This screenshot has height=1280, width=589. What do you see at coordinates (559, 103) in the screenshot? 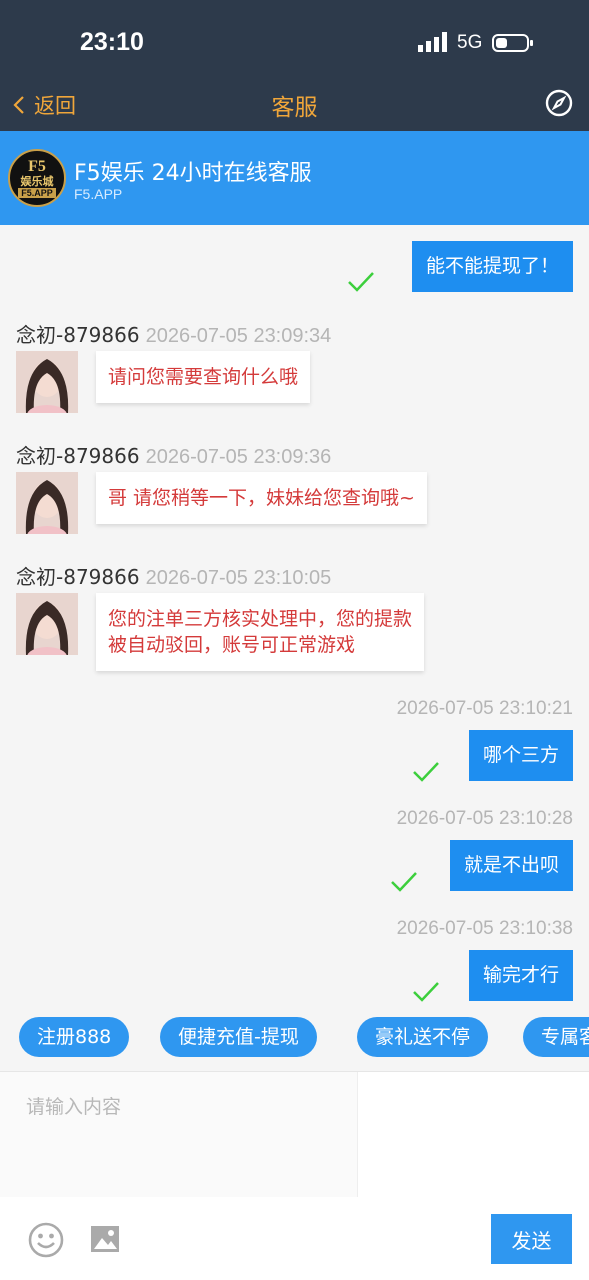
I see `compass-icon` at bounding box center [559, 103].